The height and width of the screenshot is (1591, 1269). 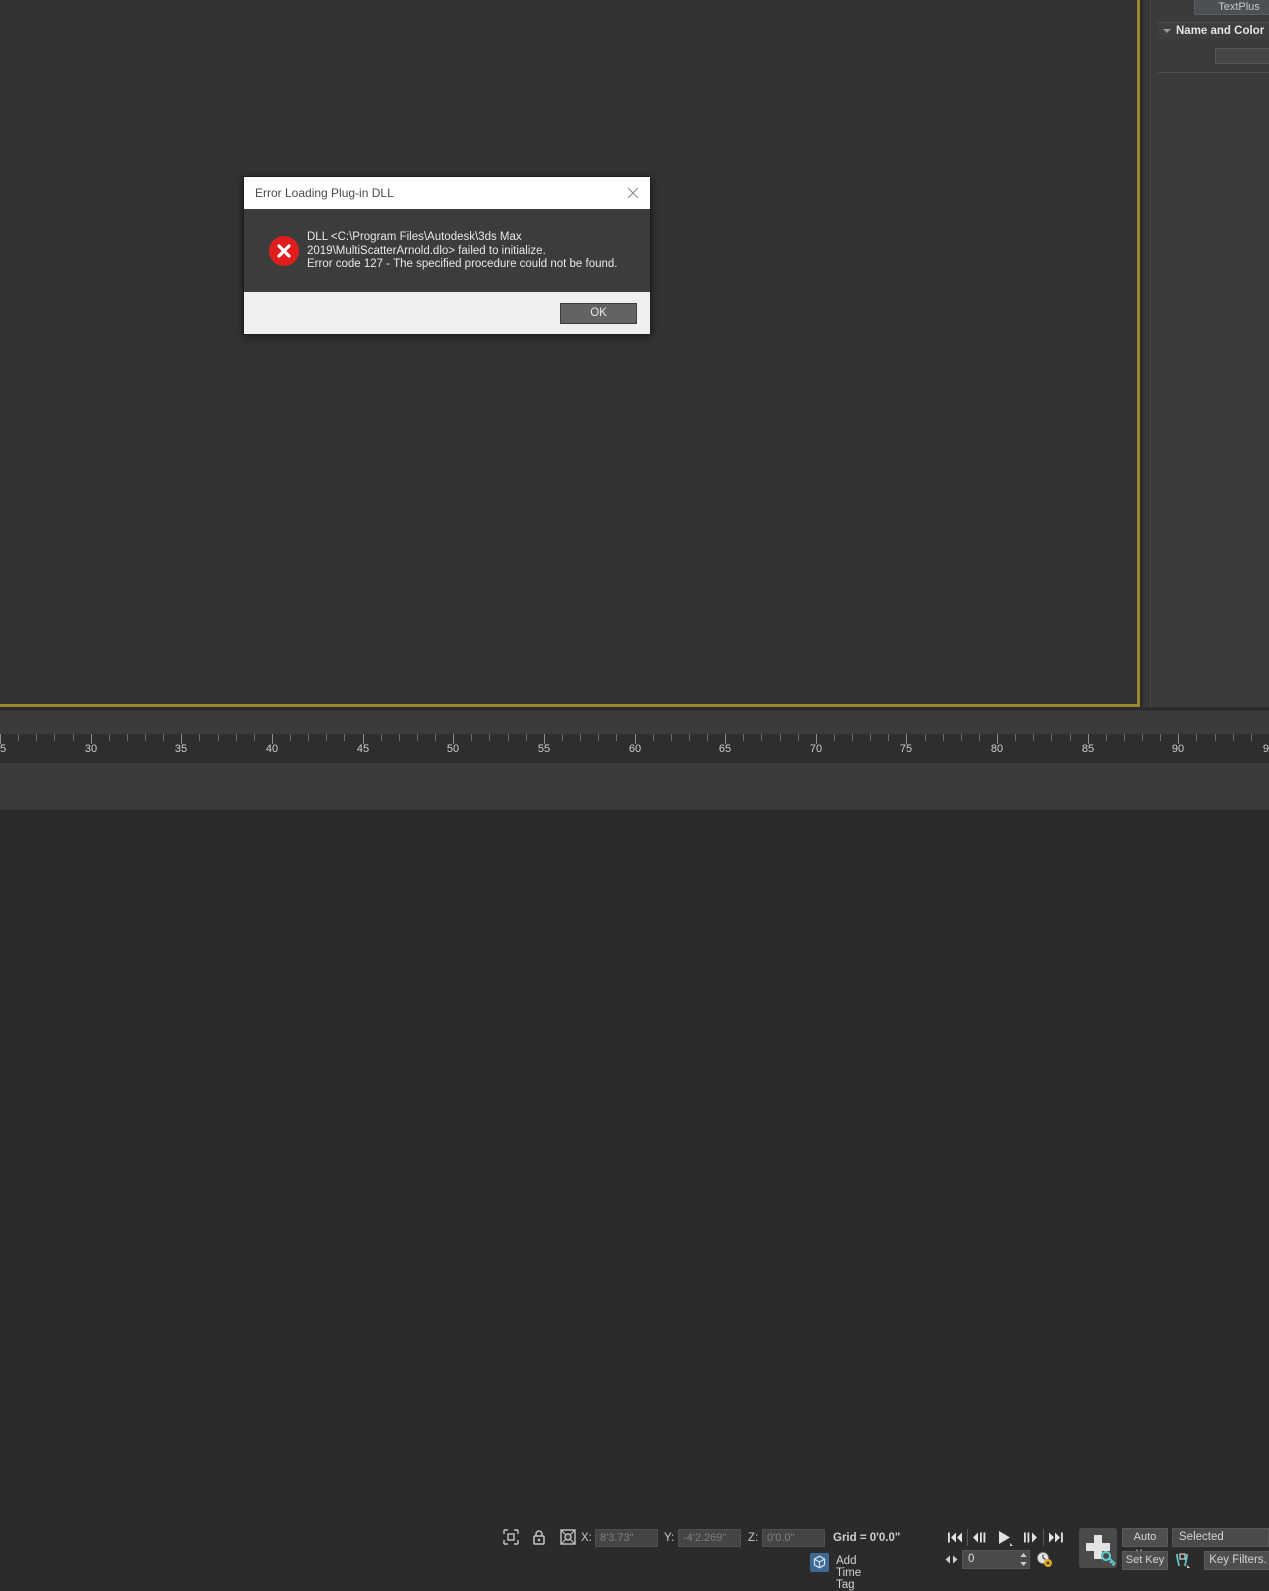 What do you see at coordinates (816, 749) in the screenshot?
I see `ruler-tick-label: 70` at bounding box center [816, 749].